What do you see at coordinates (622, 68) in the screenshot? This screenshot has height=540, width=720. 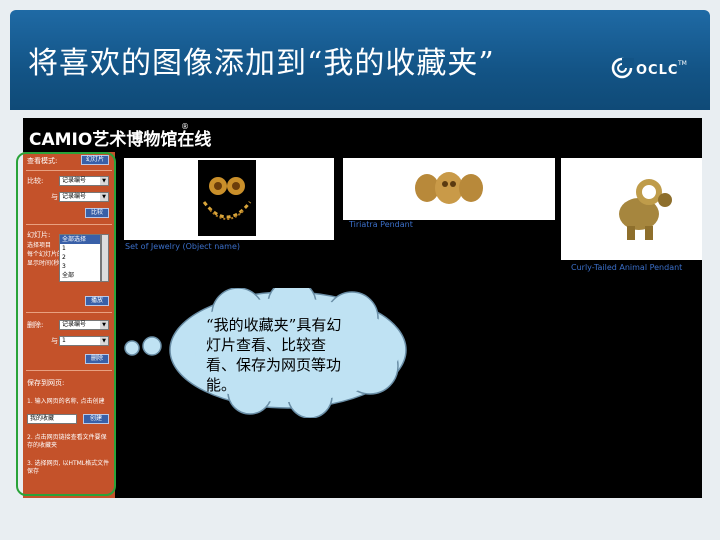 I see `oclc-globe-icon` at bounding box center [622, 68].